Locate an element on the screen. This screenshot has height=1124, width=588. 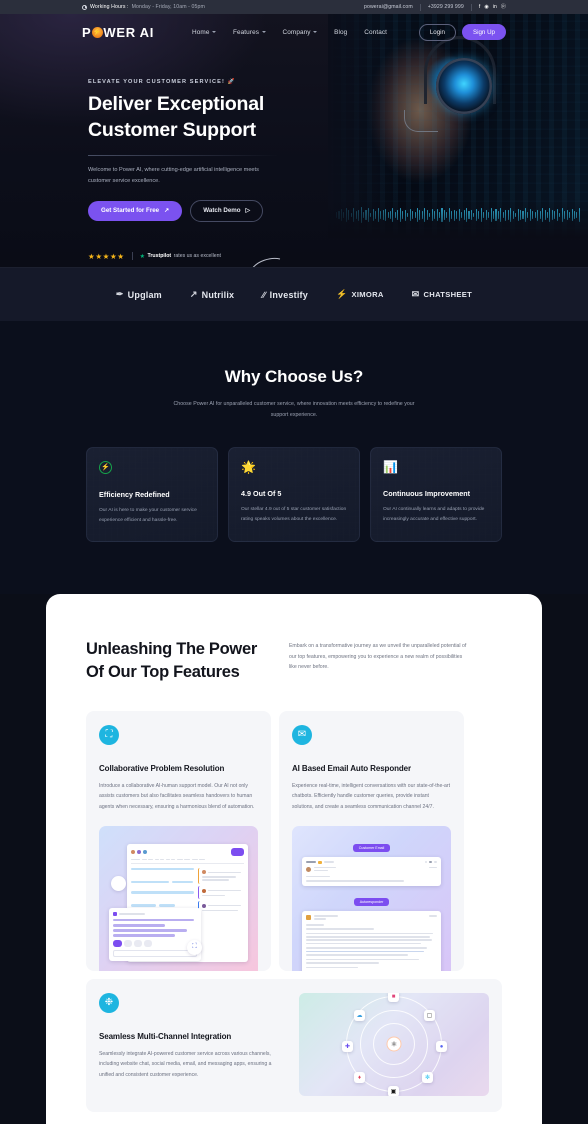
nav-item-contact: Contact is located at coordinates (375, 32).